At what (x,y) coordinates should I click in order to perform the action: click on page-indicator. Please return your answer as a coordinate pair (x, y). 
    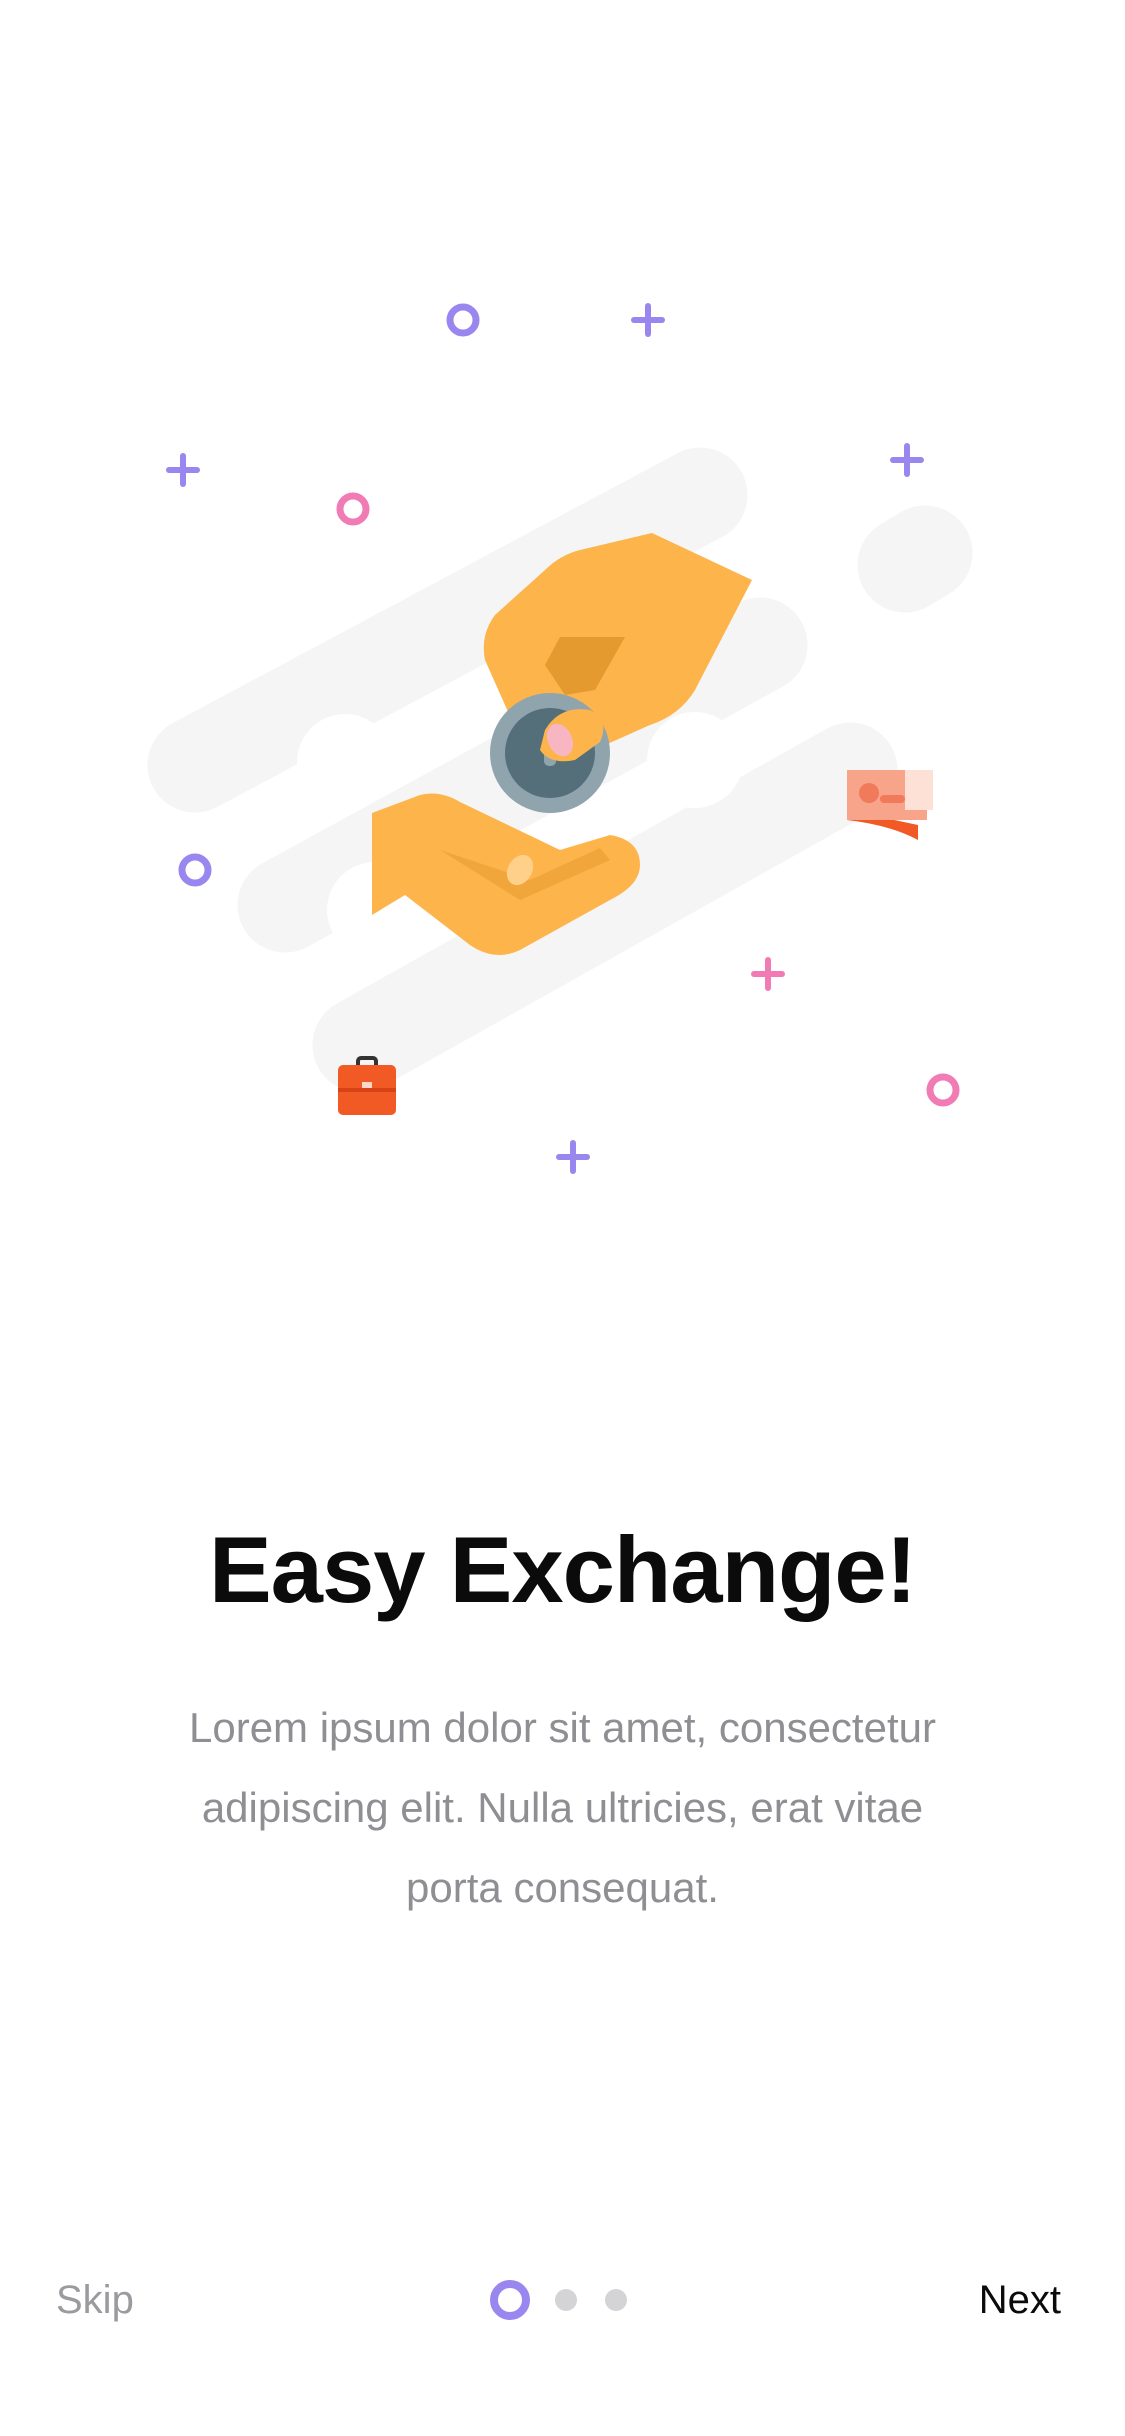
    Looking at the image, I should click on (565, 2300).